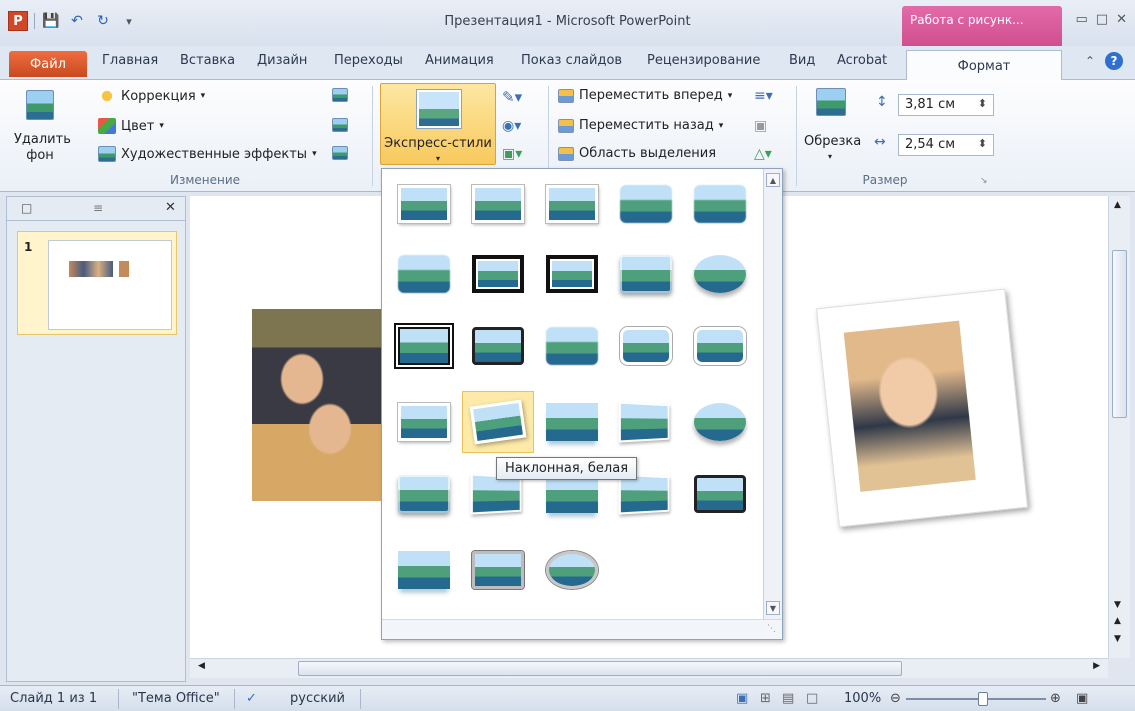  What do you see at coordinates (1055, 698) in the screenshot?
I see `zoom-in-icon: ⊕` at bounding box center [1055, 698].